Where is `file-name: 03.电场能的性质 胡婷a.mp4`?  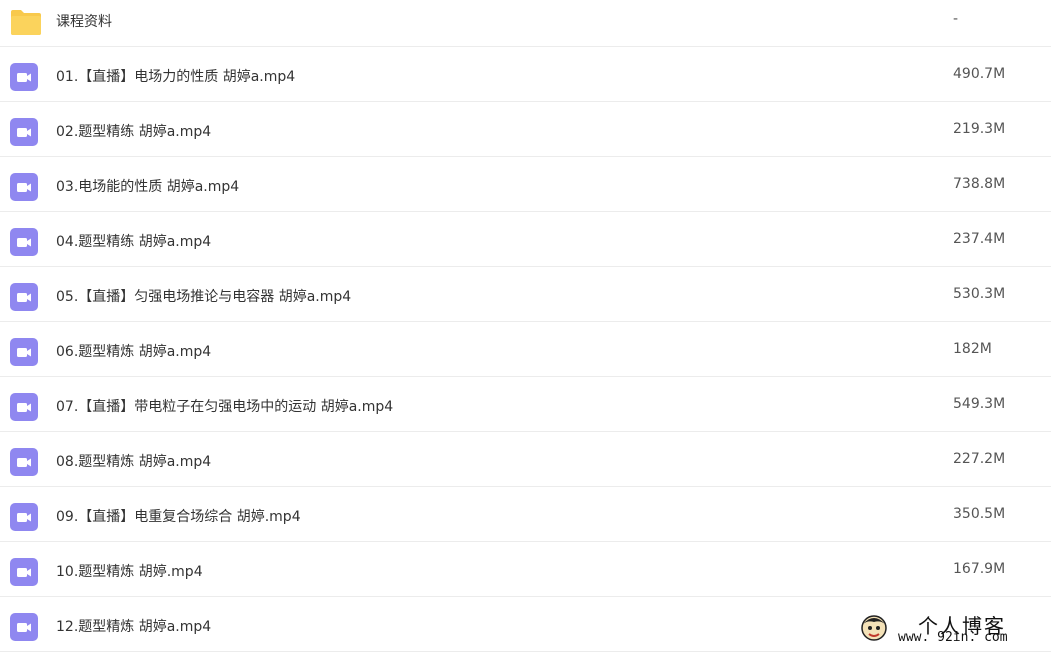 file-name: 03.电场能的性质 胡婷a.mp4 is located at coordinates (147, 186).